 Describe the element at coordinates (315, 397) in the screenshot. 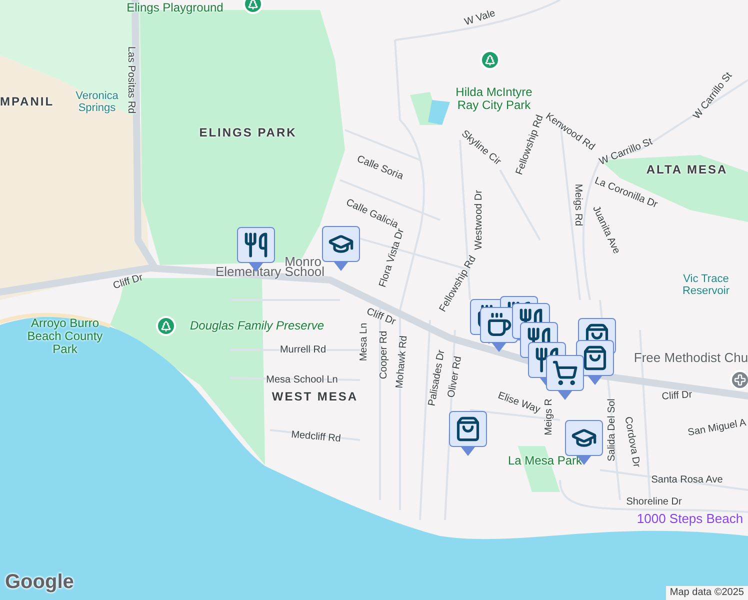

I see `area-label: WEST MESA` at that location.